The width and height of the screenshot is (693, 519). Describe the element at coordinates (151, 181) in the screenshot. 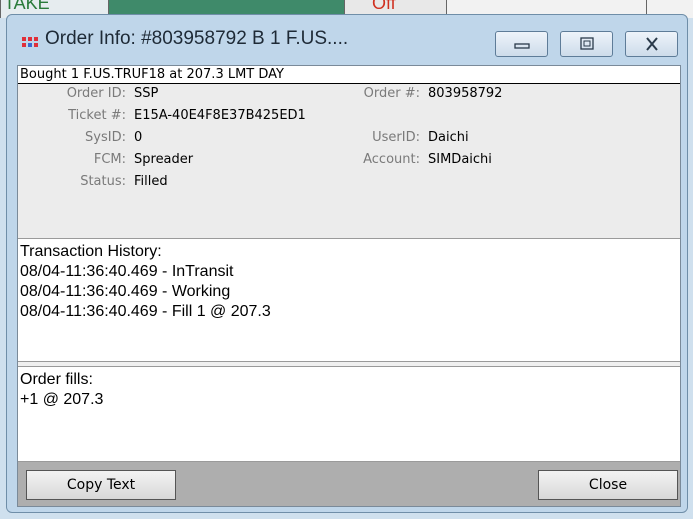

I see `status-value: Filled` at that location.